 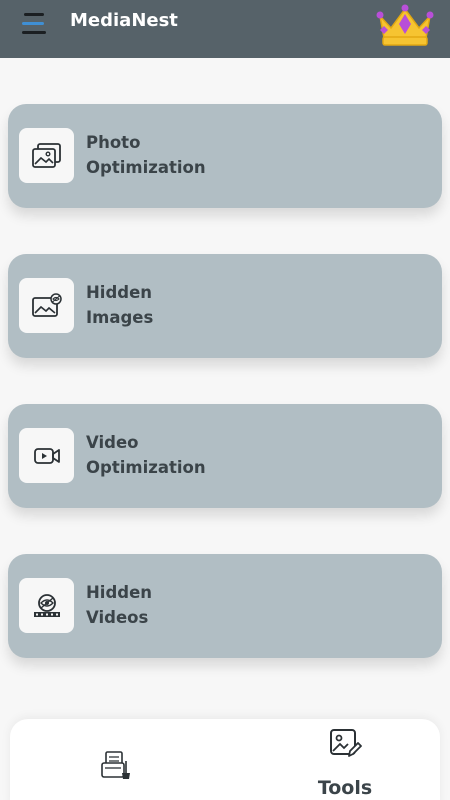 I want to click on card-label: Video Optimization, so click(x=146, y=455).